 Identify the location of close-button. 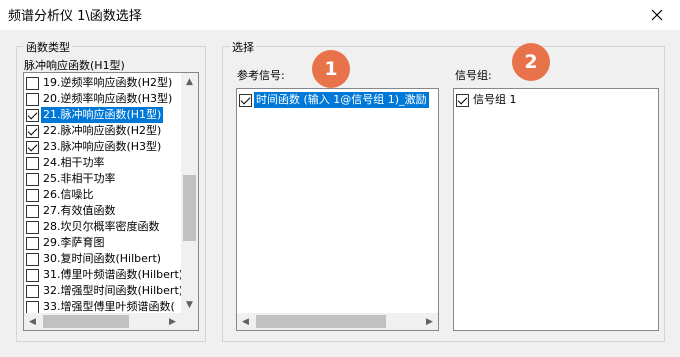
(657, 15).